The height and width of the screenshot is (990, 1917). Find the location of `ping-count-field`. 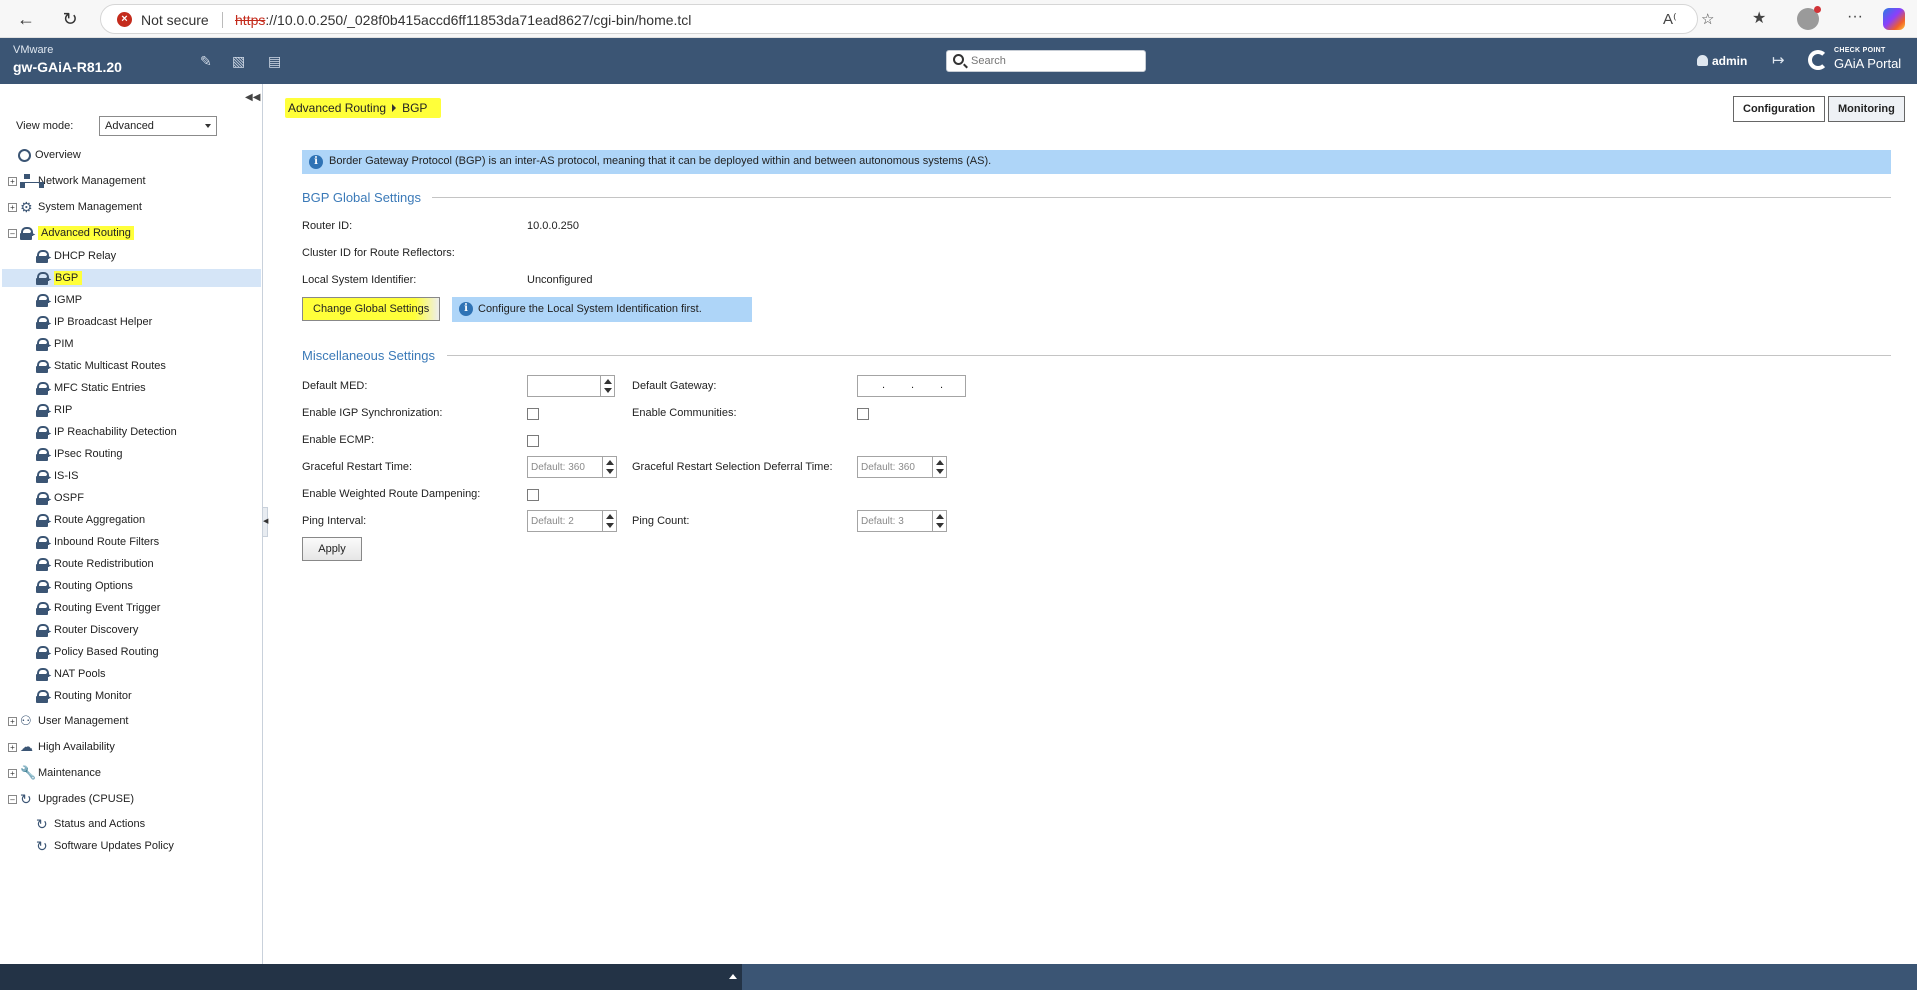

ping-count-field is located at coordinates (902, 521).